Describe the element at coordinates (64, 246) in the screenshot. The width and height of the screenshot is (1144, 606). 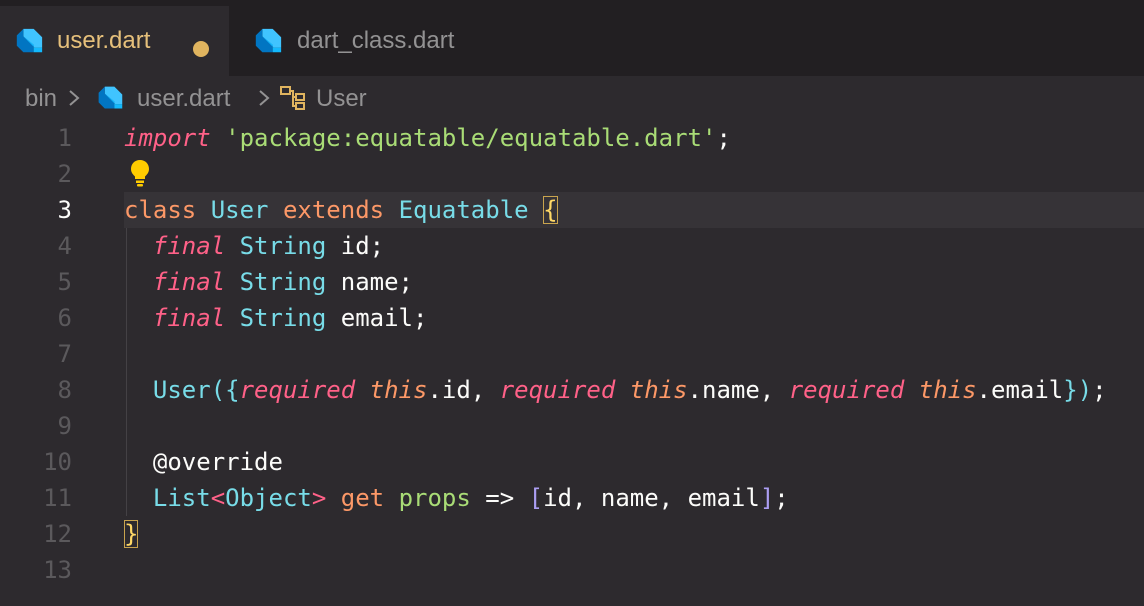
I see `line-number: 4` at that location.